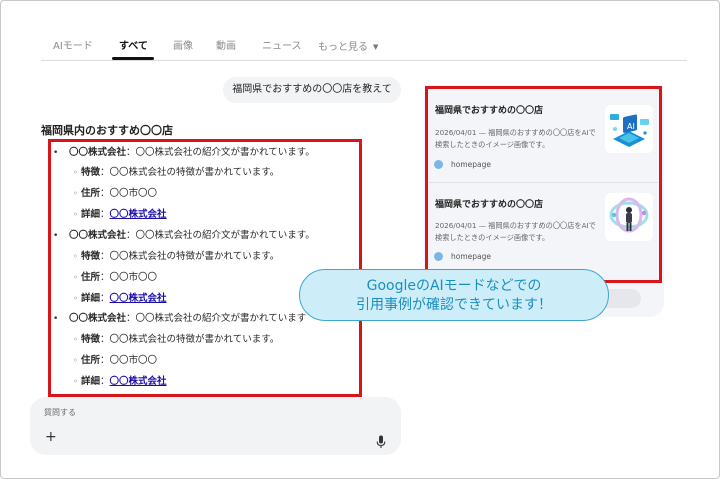  I want to click on mic-icon, so click(381, 442).